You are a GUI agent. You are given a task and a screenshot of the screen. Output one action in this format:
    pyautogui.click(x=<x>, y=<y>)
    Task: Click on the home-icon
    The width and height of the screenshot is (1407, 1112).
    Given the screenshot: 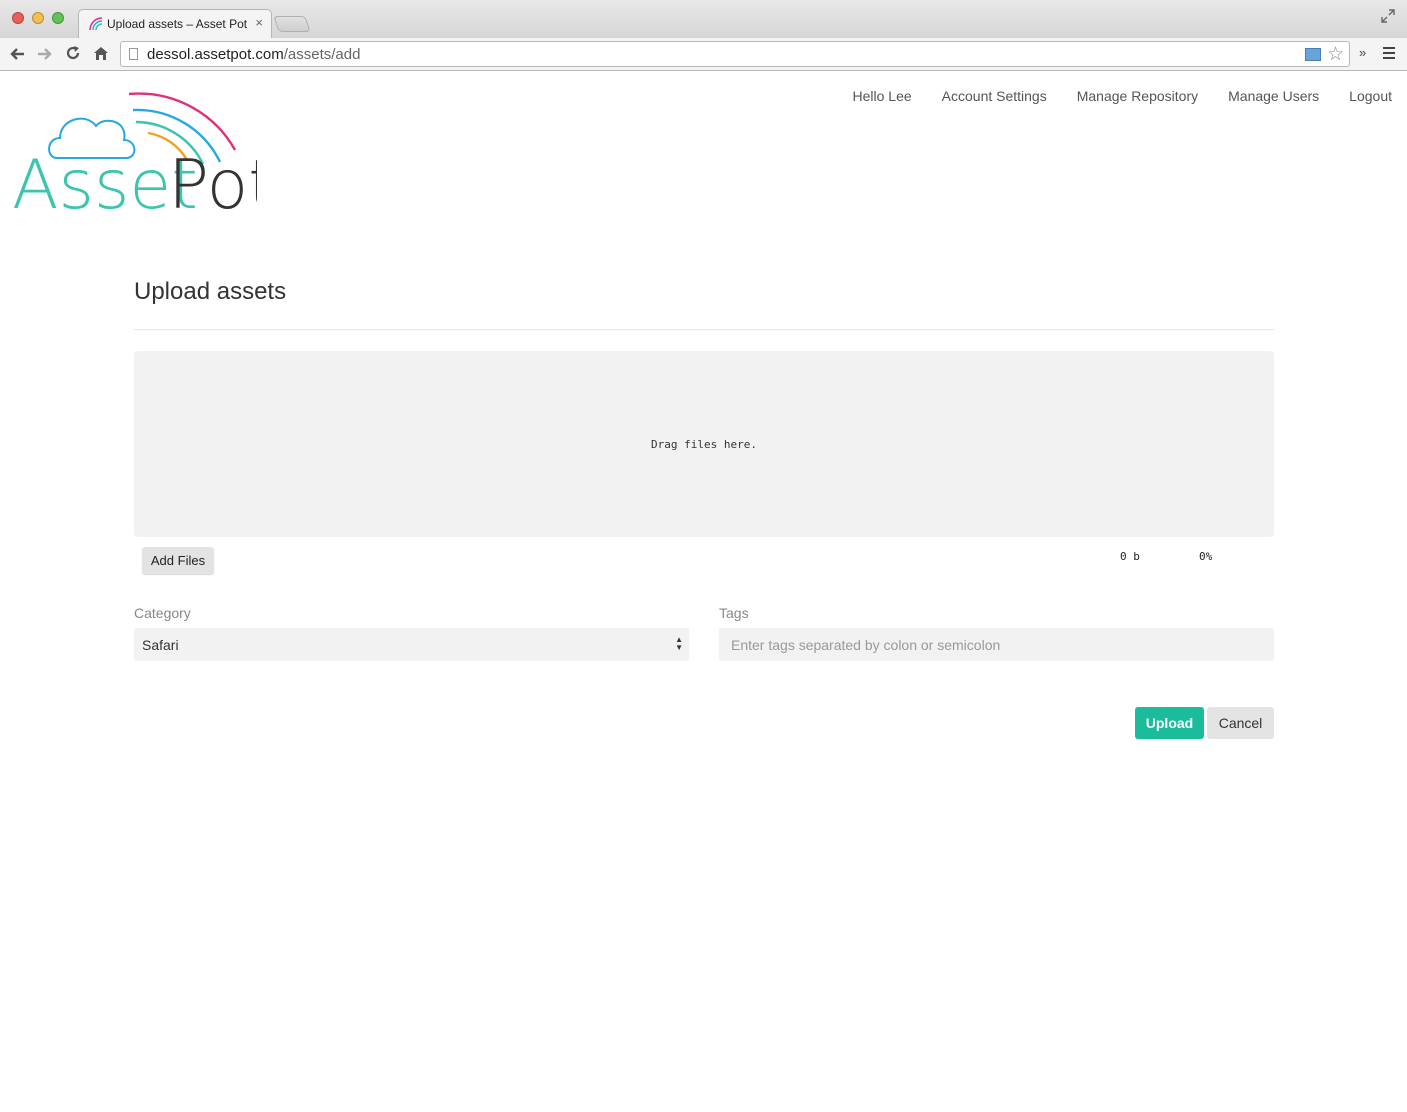 What is the action you would take?
    pyautogui.click(x=101, y=53)
    